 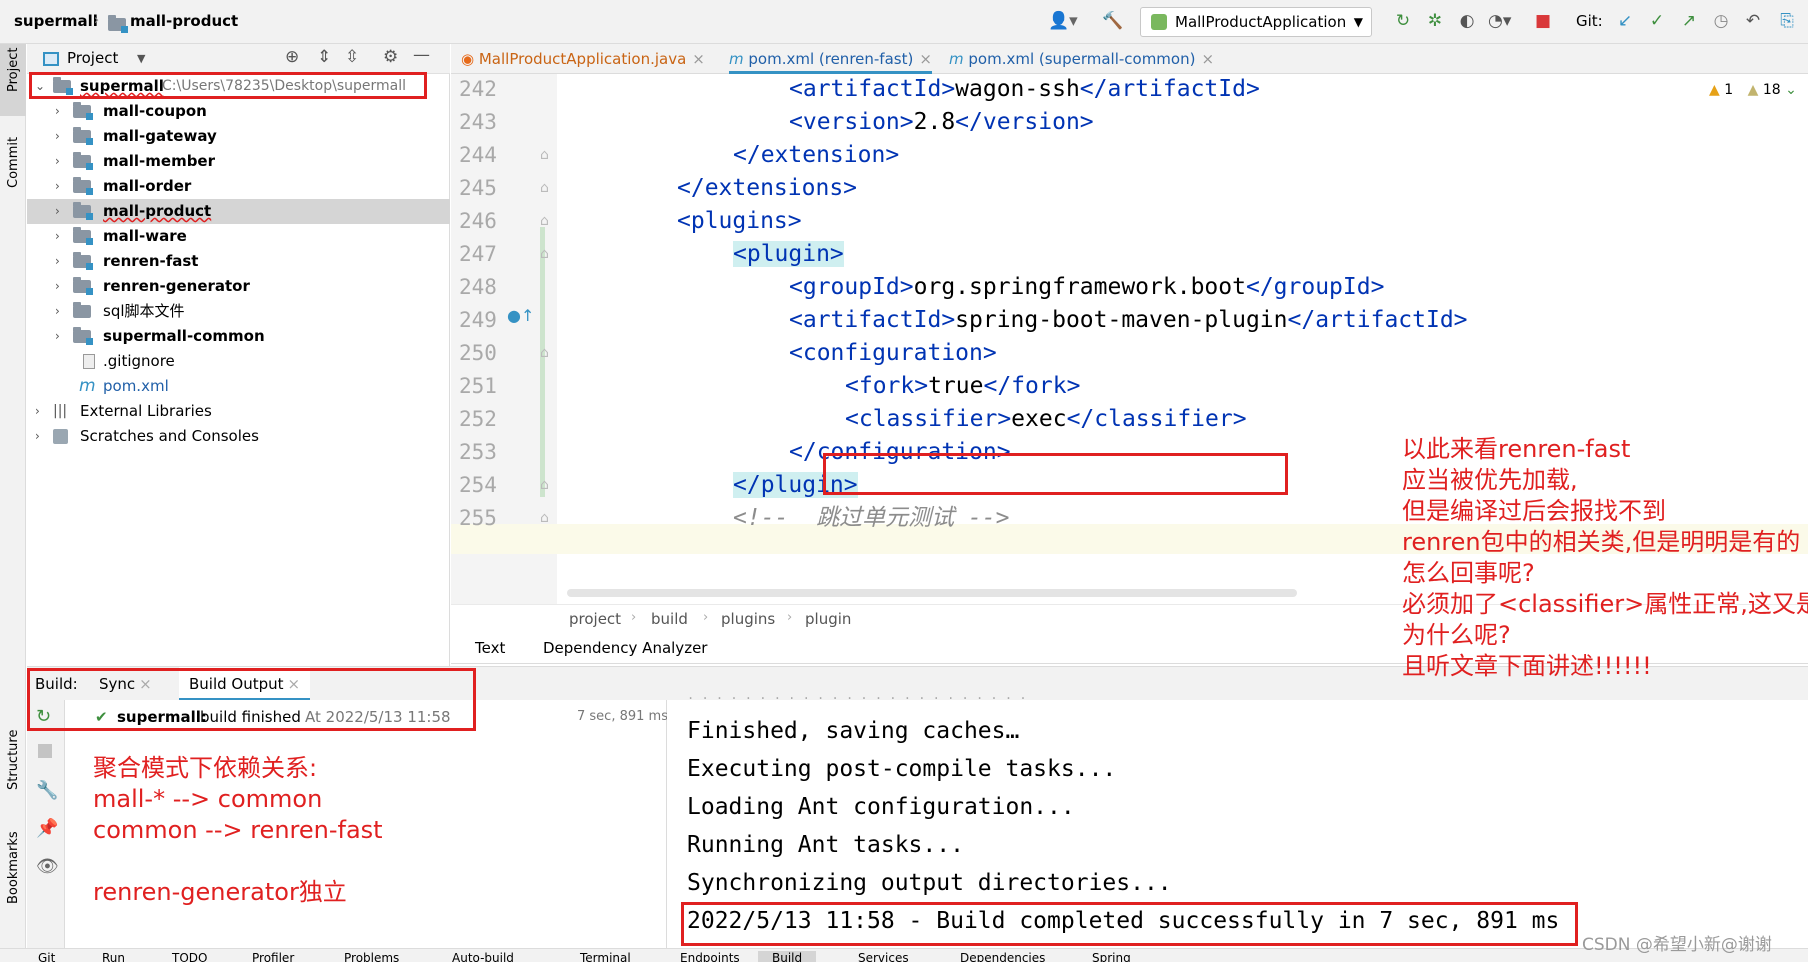 I want to click on hammer-build-icon: 🔨, so click(x=1113, y=21).